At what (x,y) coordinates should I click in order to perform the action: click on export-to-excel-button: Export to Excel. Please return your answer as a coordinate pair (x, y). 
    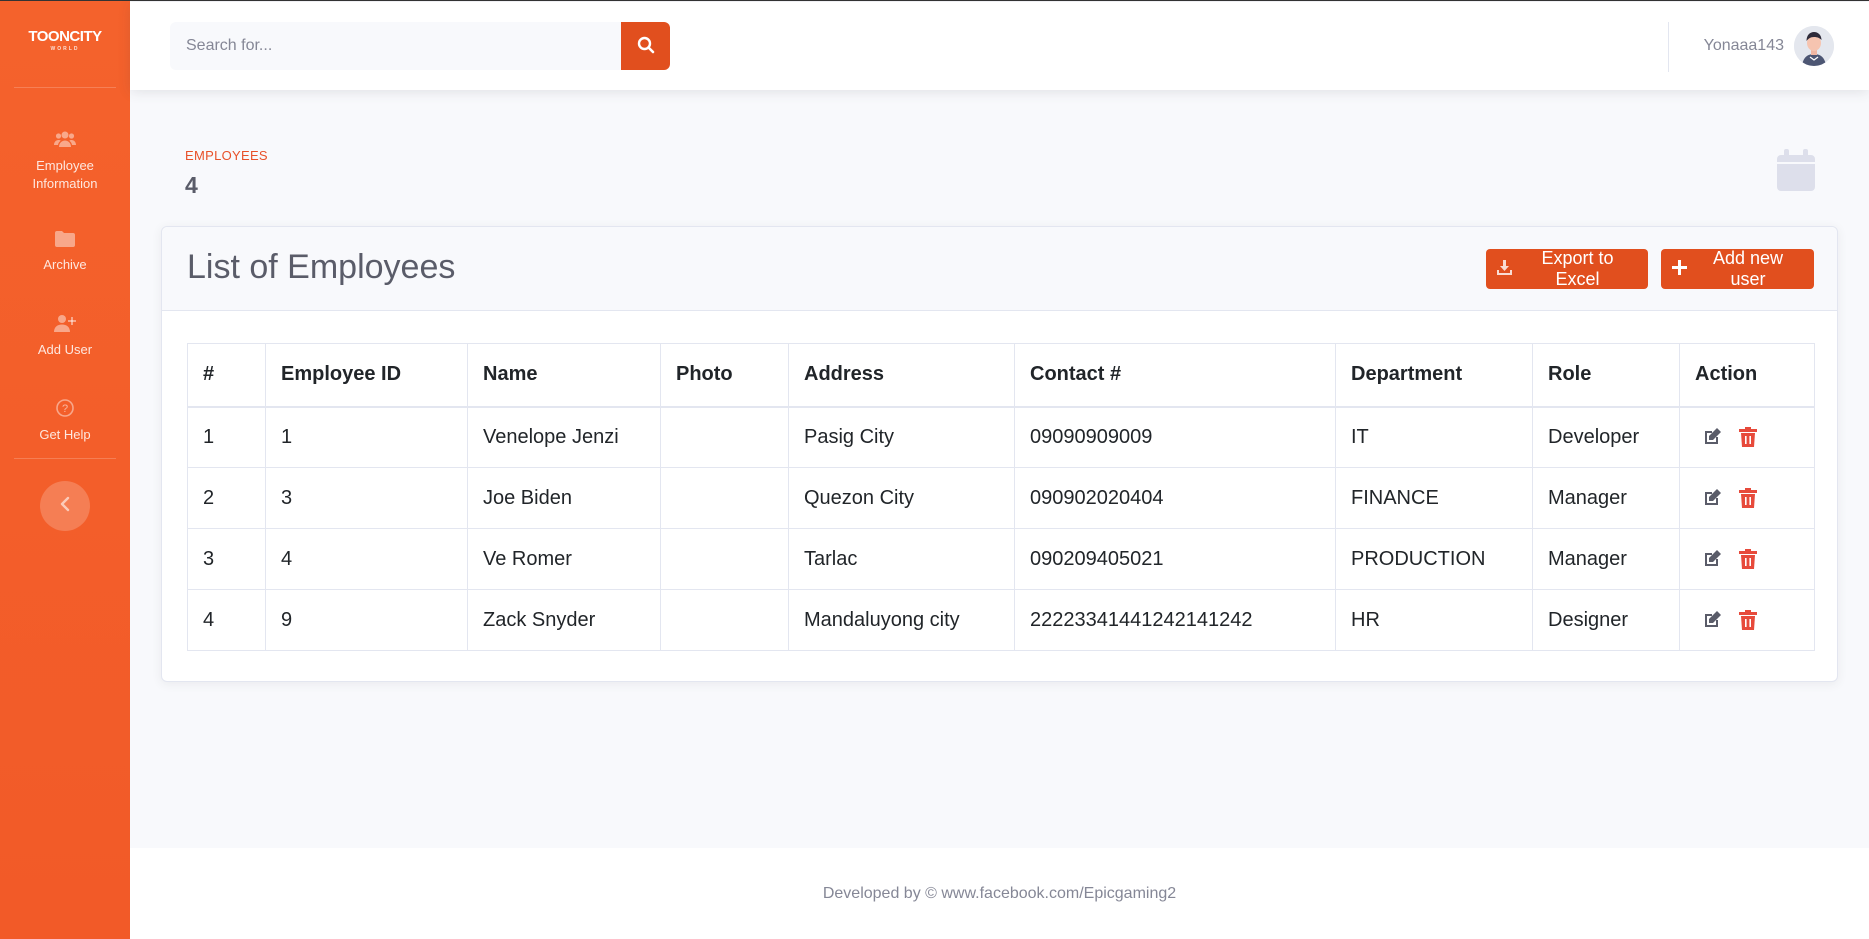
    Looking at the image, I should click on (1567, 268).